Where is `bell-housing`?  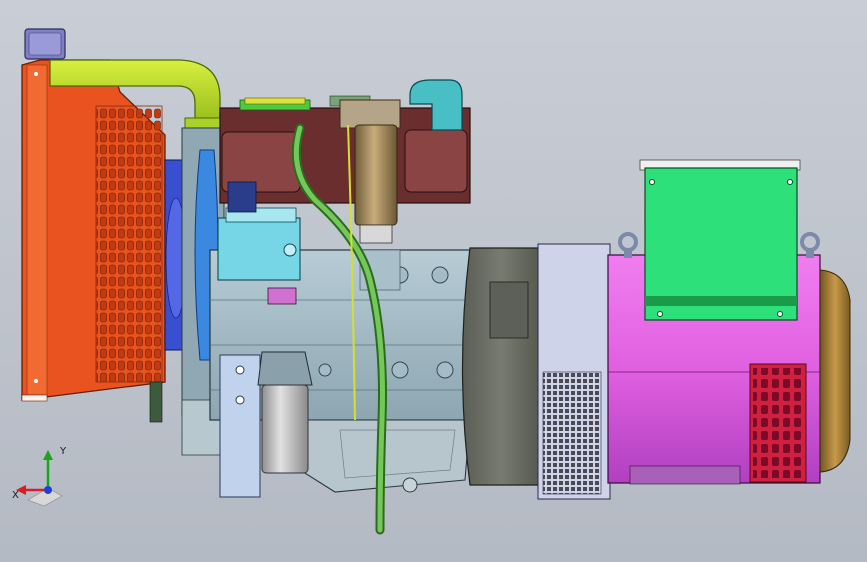
bell-housing is located at coordinates (501, 366).